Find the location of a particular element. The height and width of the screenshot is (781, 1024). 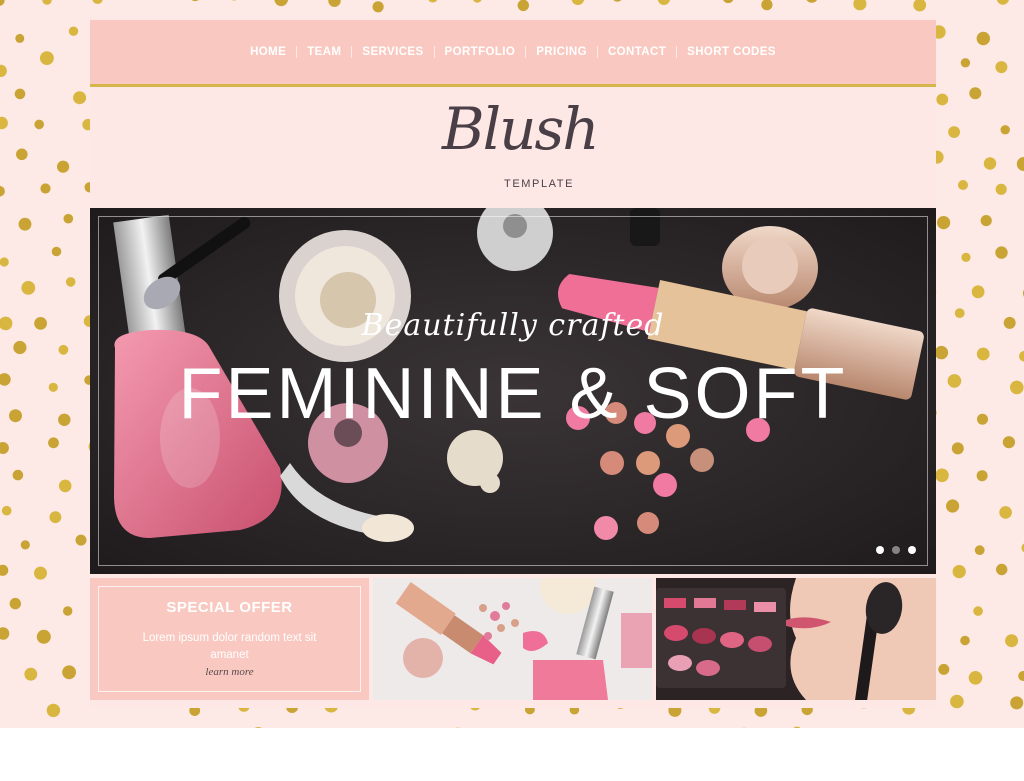

nav-item-team: TEAM is located at coordinates (324, 52).